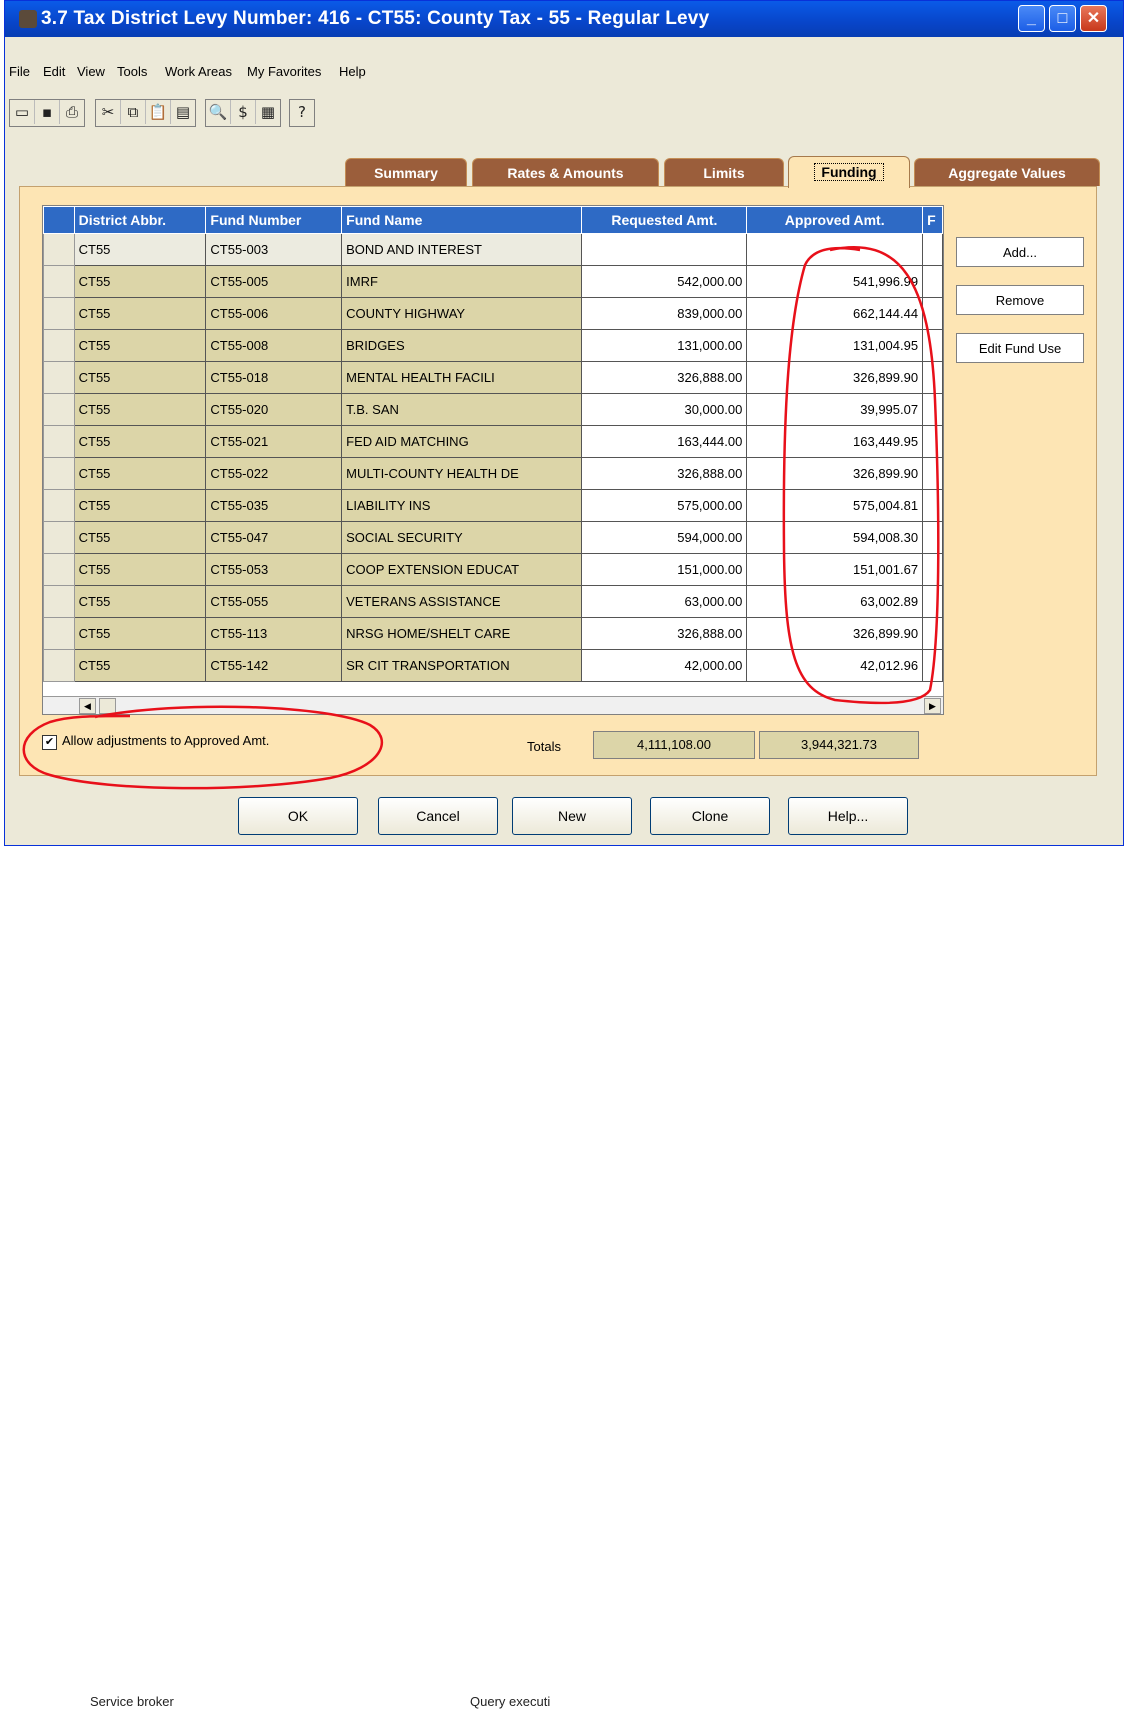  Describe the element at coordinates (724, 172) in the screenshot. I see `tab-limits: Limits` at that location.